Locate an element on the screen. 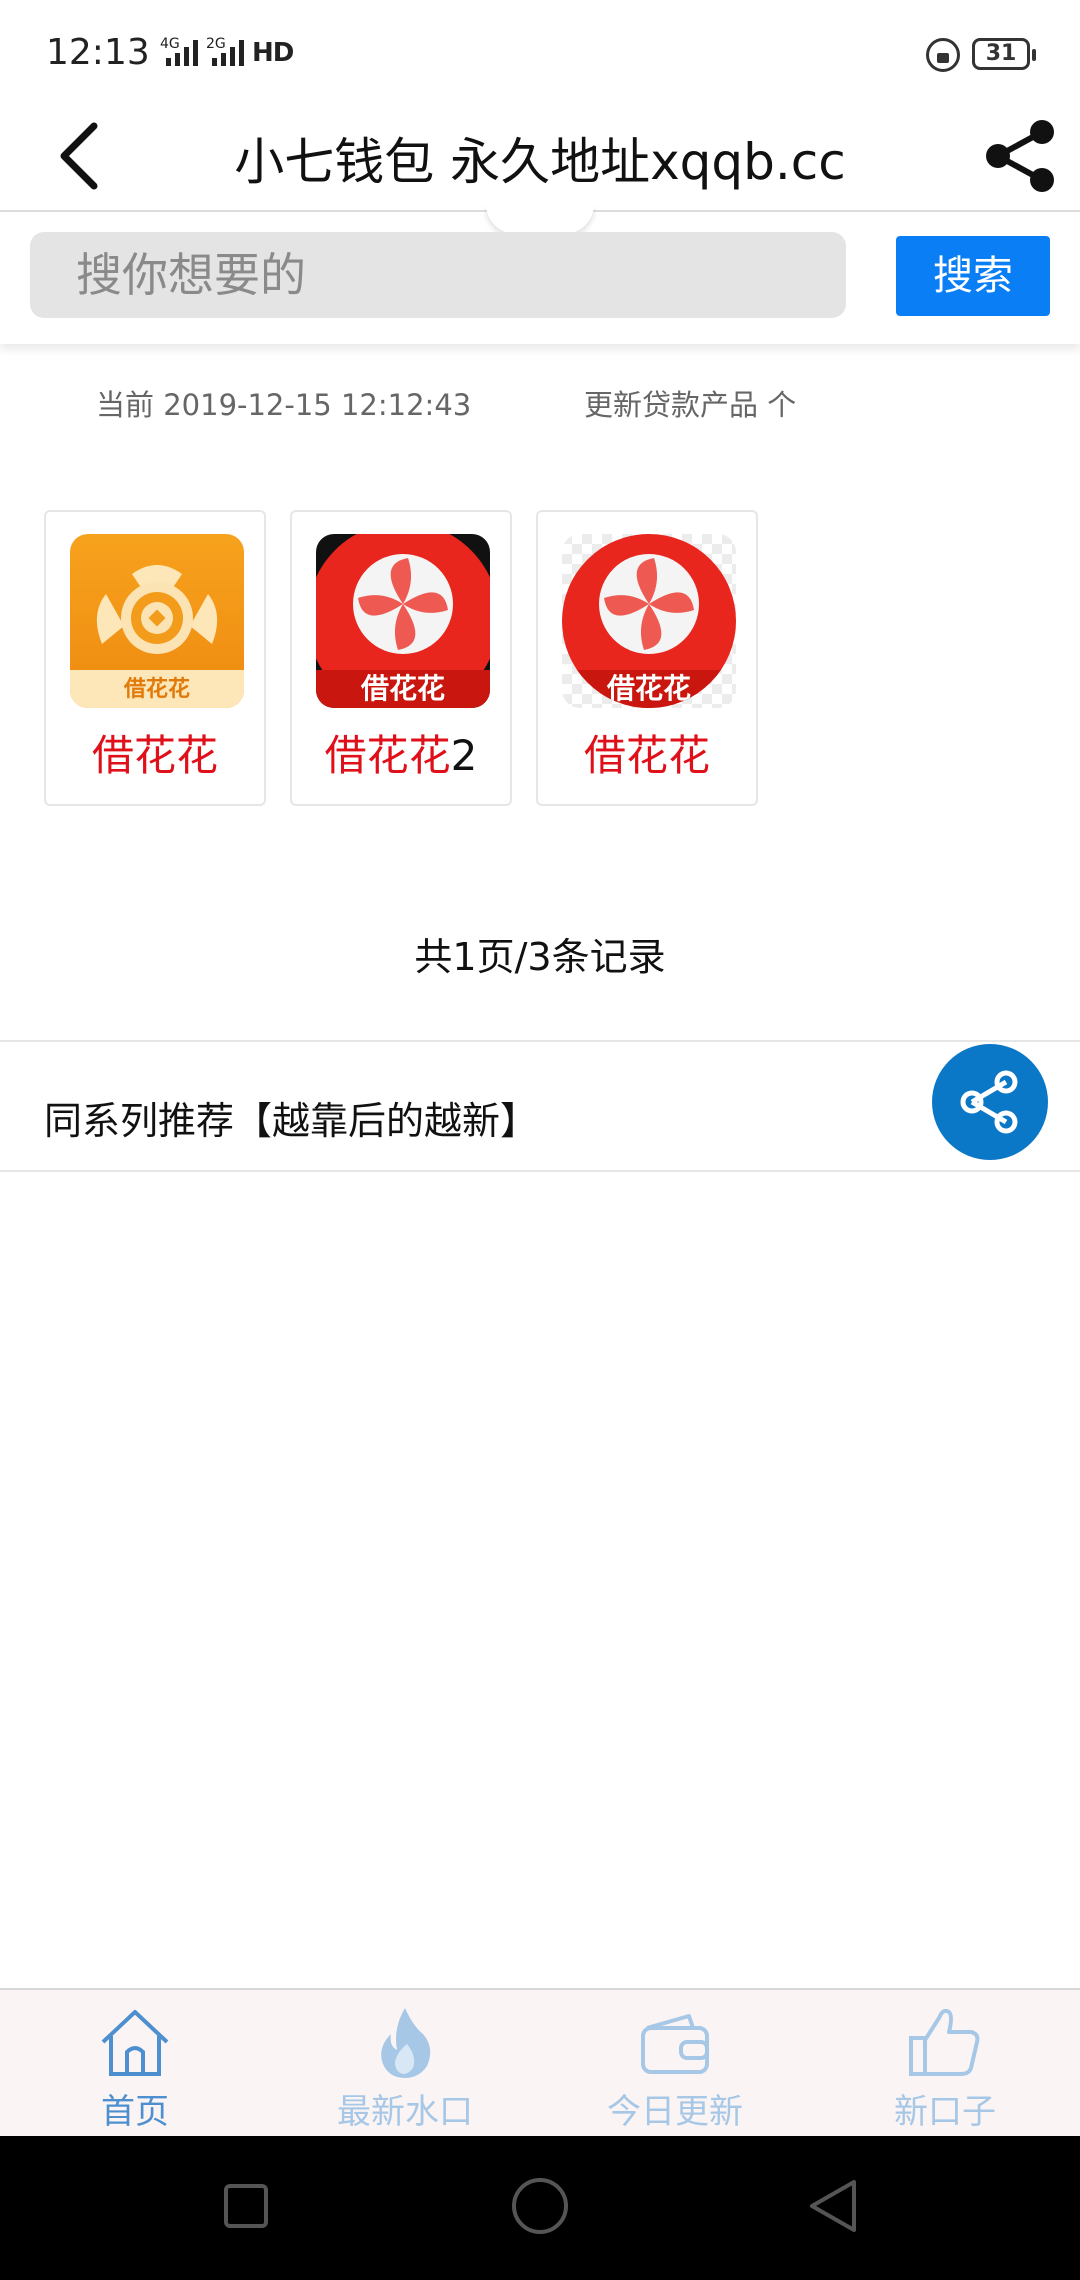 The width and height of the screenshot is (1080, 2280). section-title: 同系列推荐【越靠后的越新】 is located at coordinates (291, 1121).